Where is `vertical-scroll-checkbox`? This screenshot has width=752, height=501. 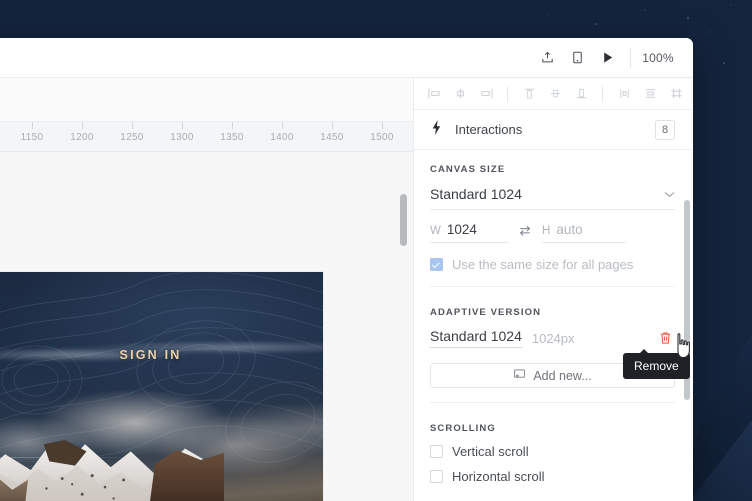
vertical-scroll-checkbox is located at coordinates (436, 451).